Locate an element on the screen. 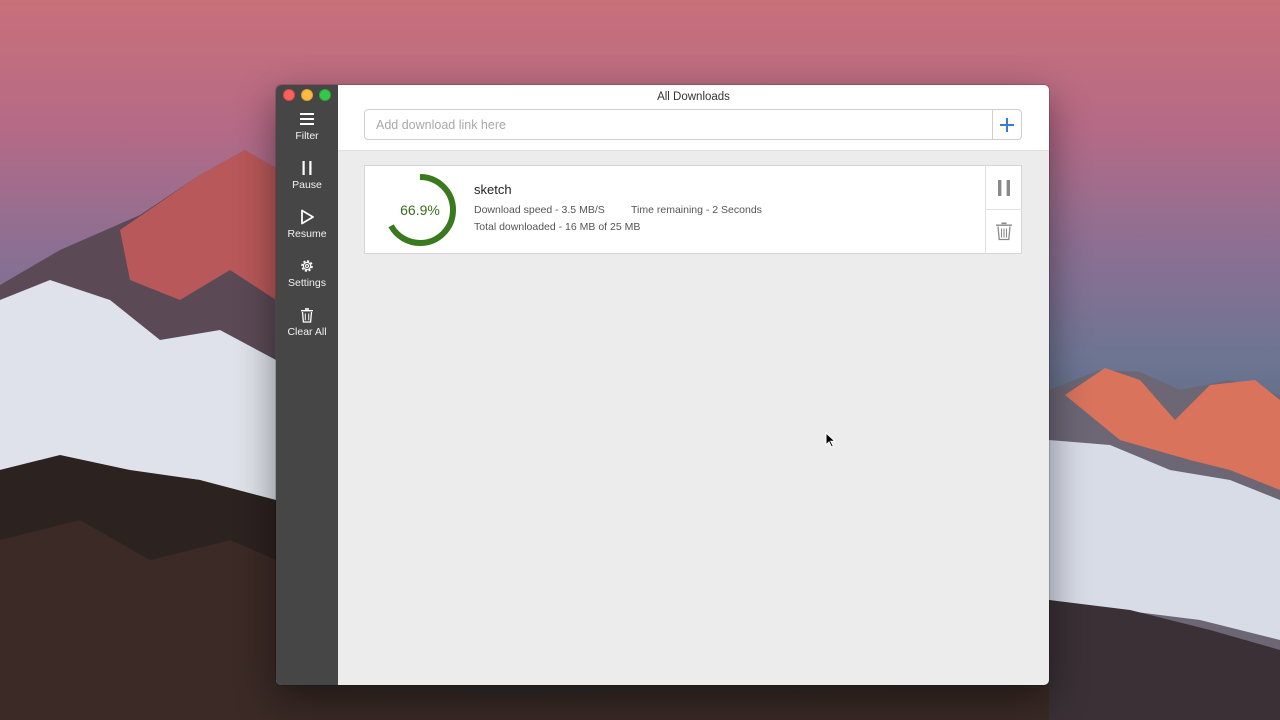  sidebar: Filter Pause Resume Settings Clear All is located at coordinates (307, 385).